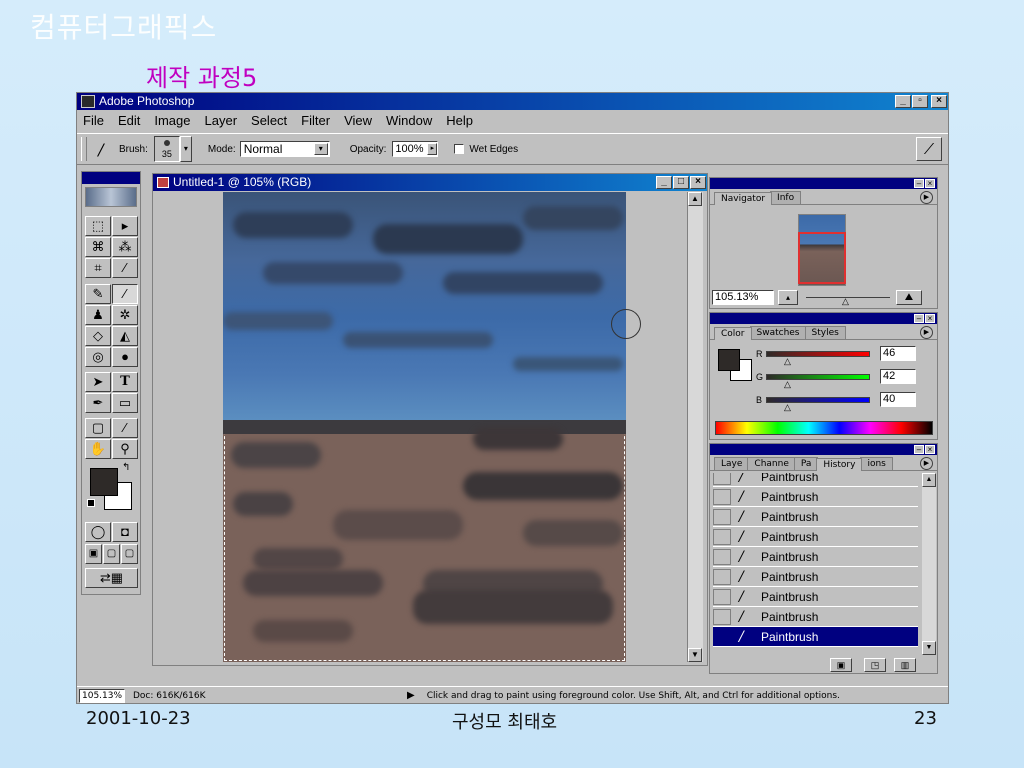 Image resolution: width=1024 pixels, height=768 pixels. Describe the element at coordinates (125, 403) in the screenshot. I see `rectangle-tool-icon: ▭` at that location.